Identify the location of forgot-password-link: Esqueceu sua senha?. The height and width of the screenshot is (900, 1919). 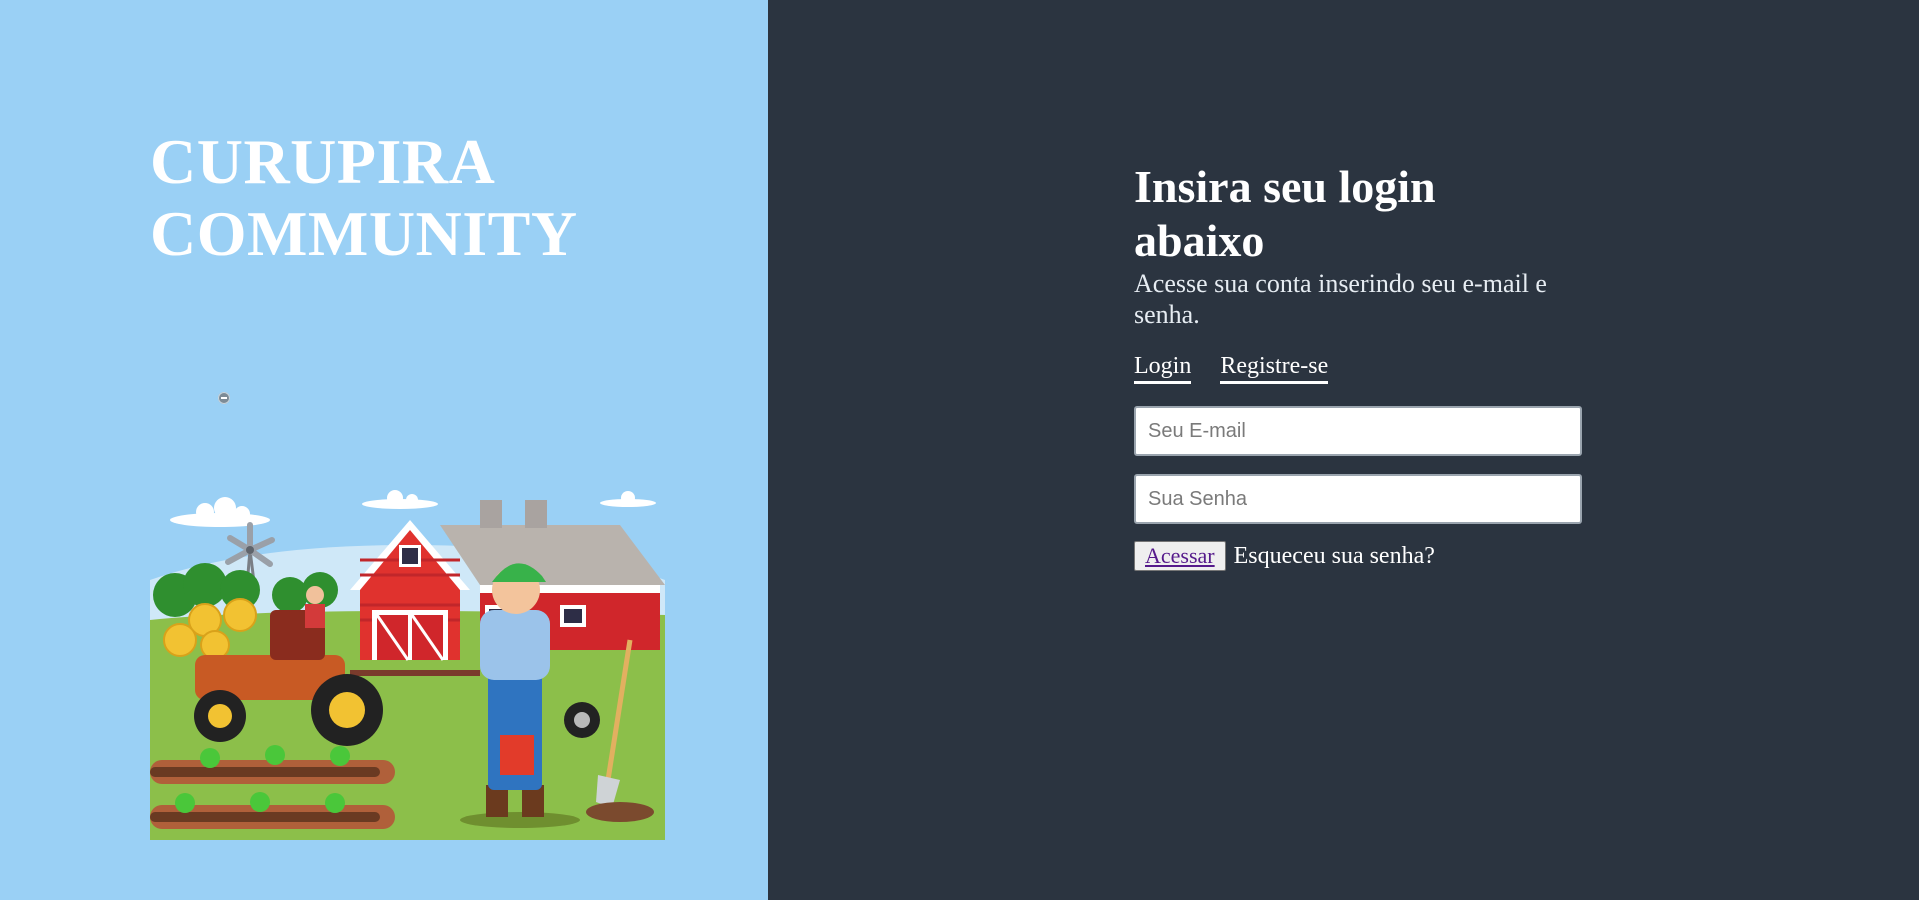
(1334, 556).